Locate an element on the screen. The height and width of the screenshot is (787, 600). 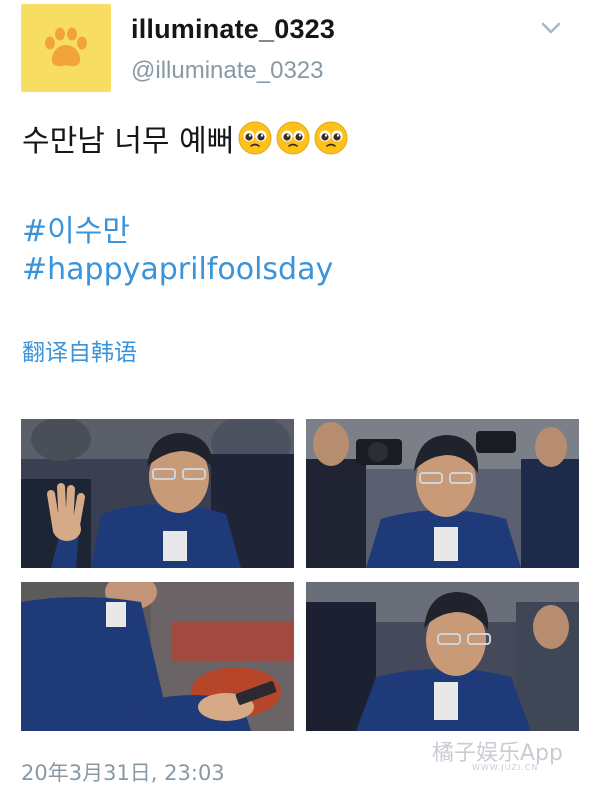
hashtag-link: #이수만 is located at coordinates (76, 228).